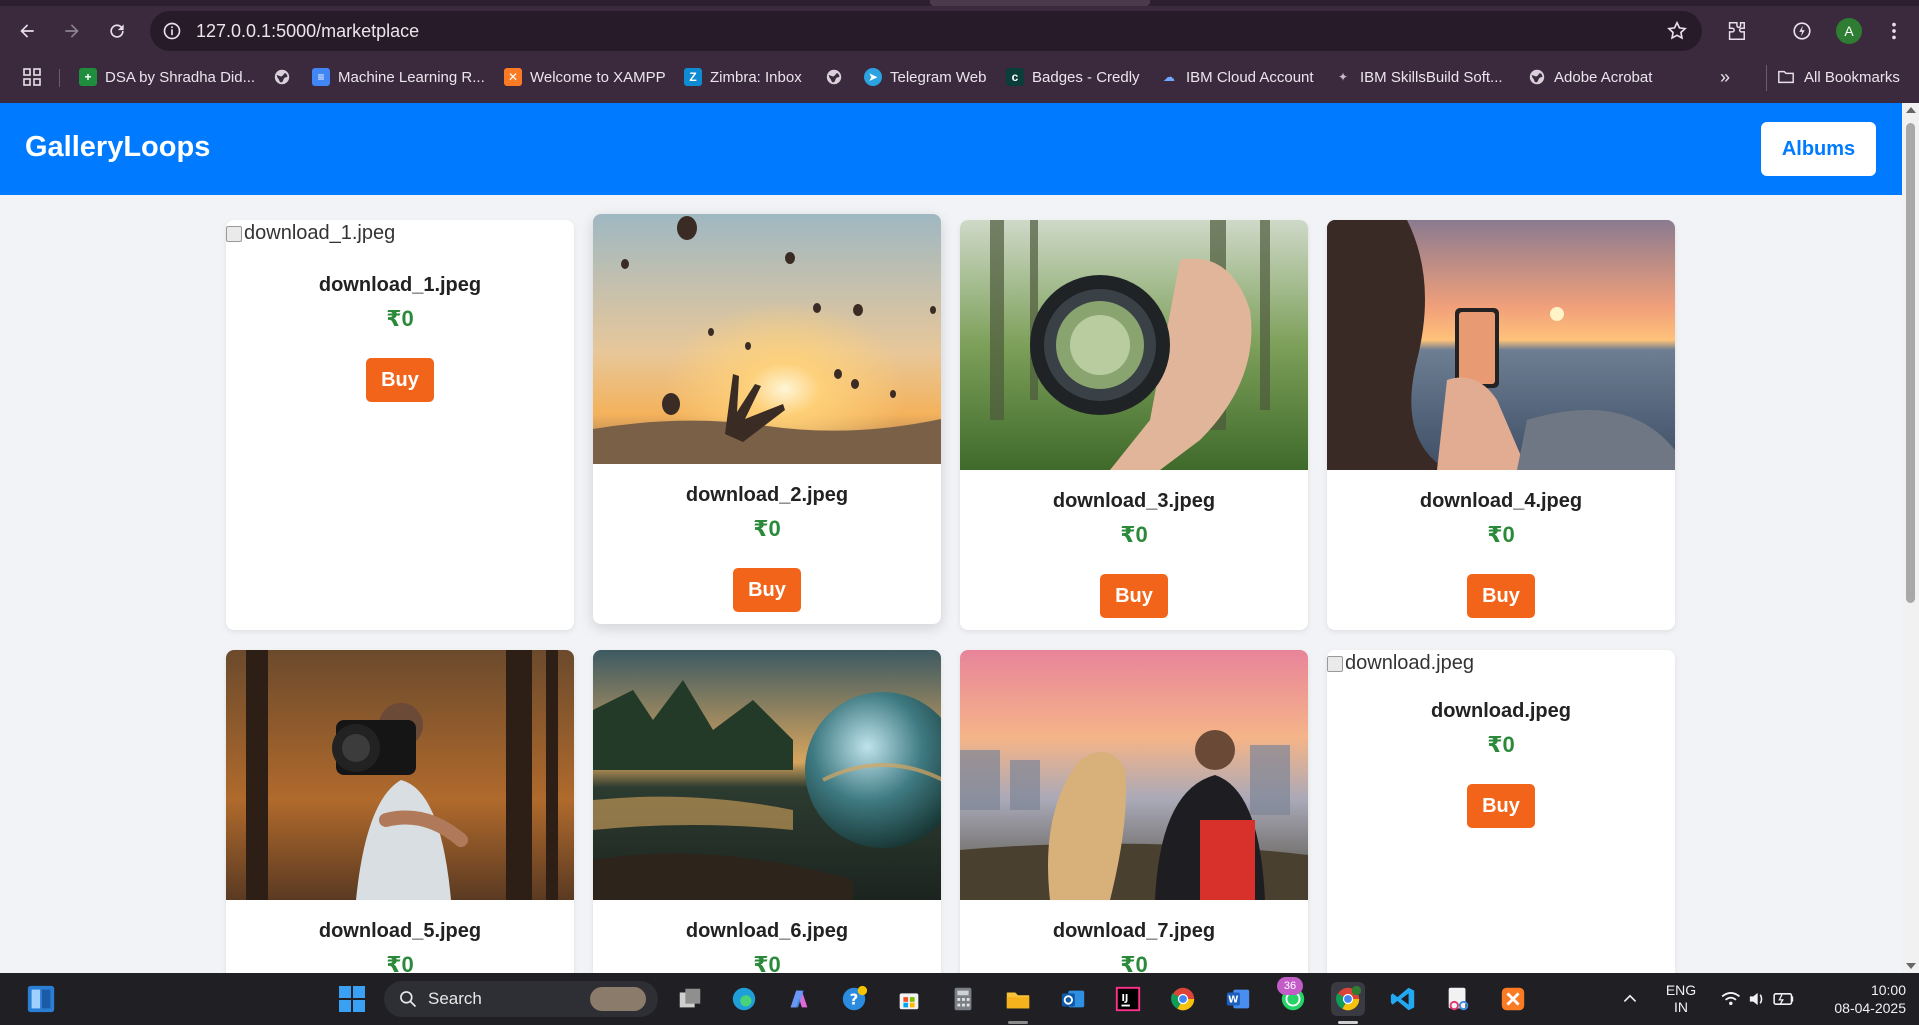  Describe the element at coordinates (926, 31) in the screenshot. I see `address-bar: 127.0.0.1:5000/marketplace` at that location.